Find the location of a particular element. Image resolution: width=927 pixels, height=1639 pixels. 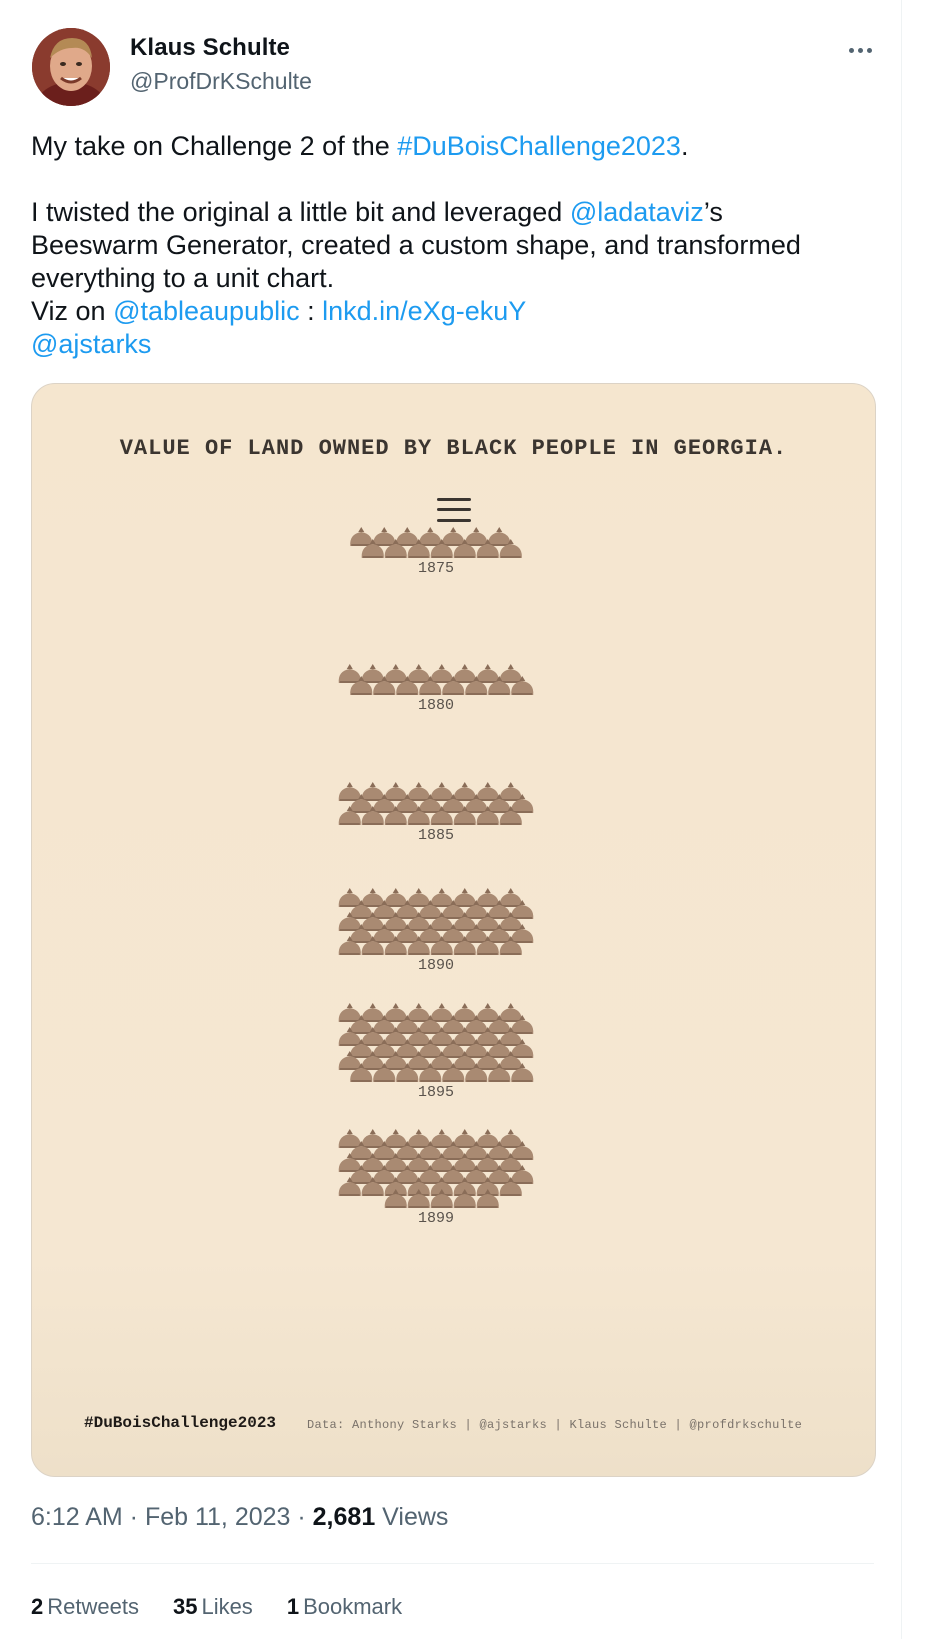

text: Viz on is located at coordinates (72, 311).